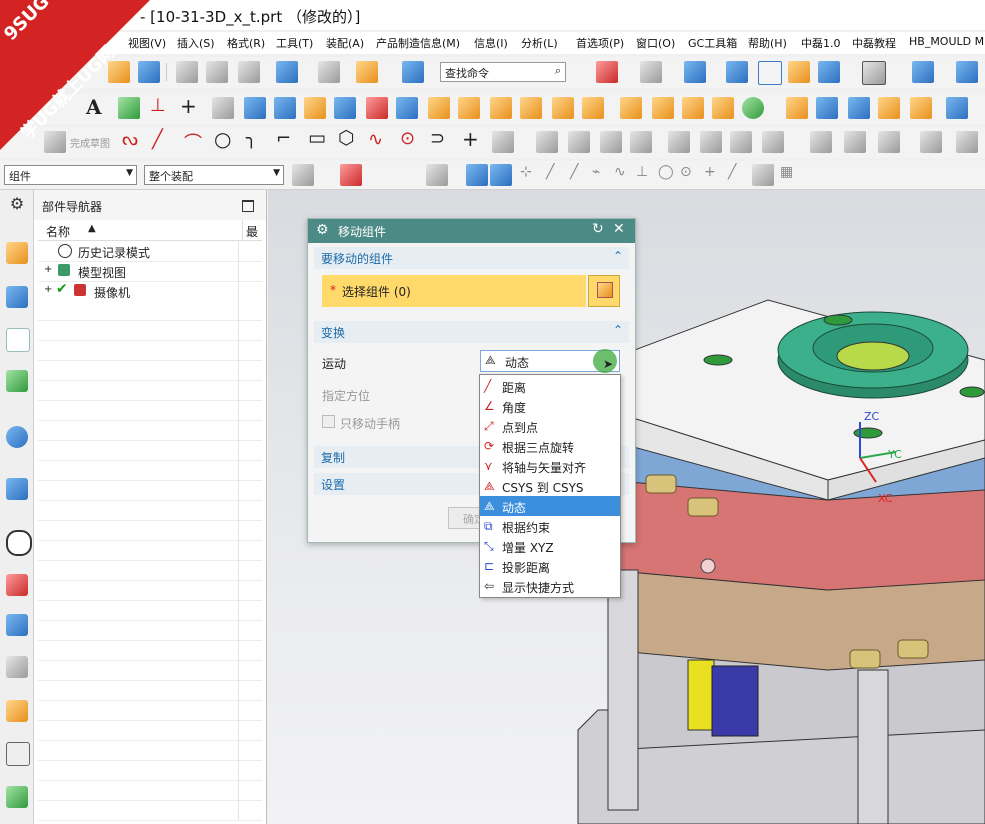 This screenshot has height=824, width=985. What do you see at coordinates (248, 206) in the screenshot?
I see `maximize-icon` at bounding box center [248, 206].